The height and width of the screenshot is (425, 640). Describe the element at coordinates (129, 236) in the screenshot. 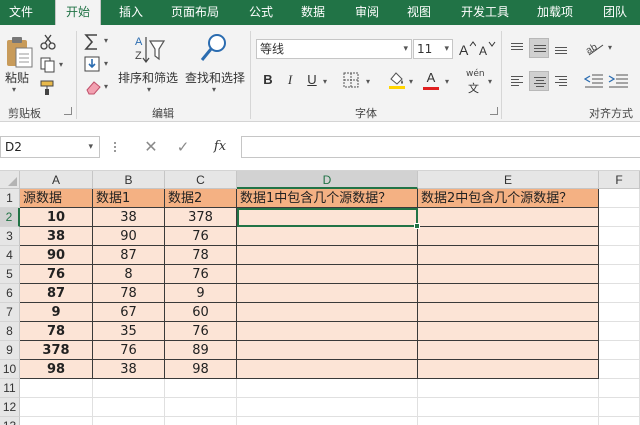

I see `cell-b3: 90` at that location.